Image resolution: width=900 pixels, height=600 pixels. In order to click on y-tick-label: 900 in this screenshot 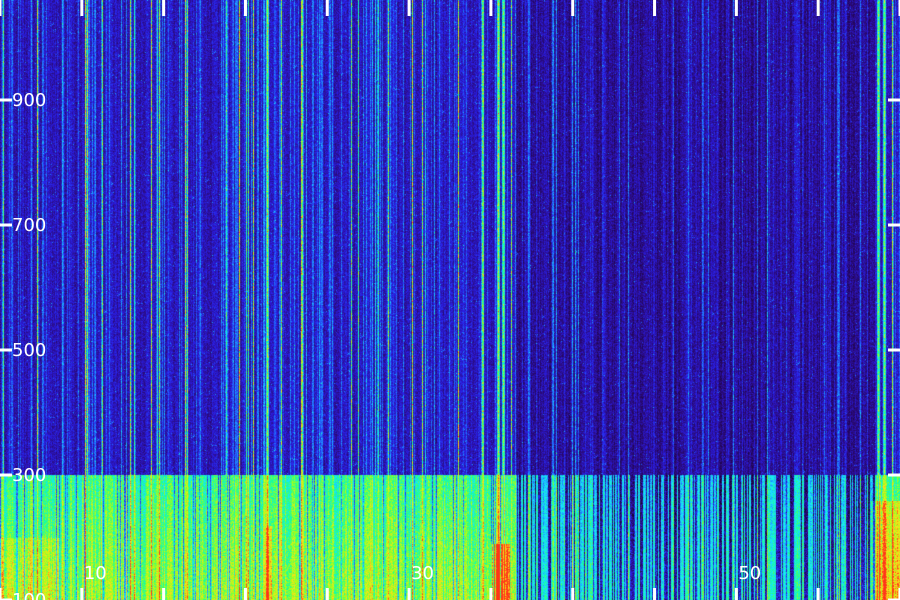, I will do `click(29, 100)`.